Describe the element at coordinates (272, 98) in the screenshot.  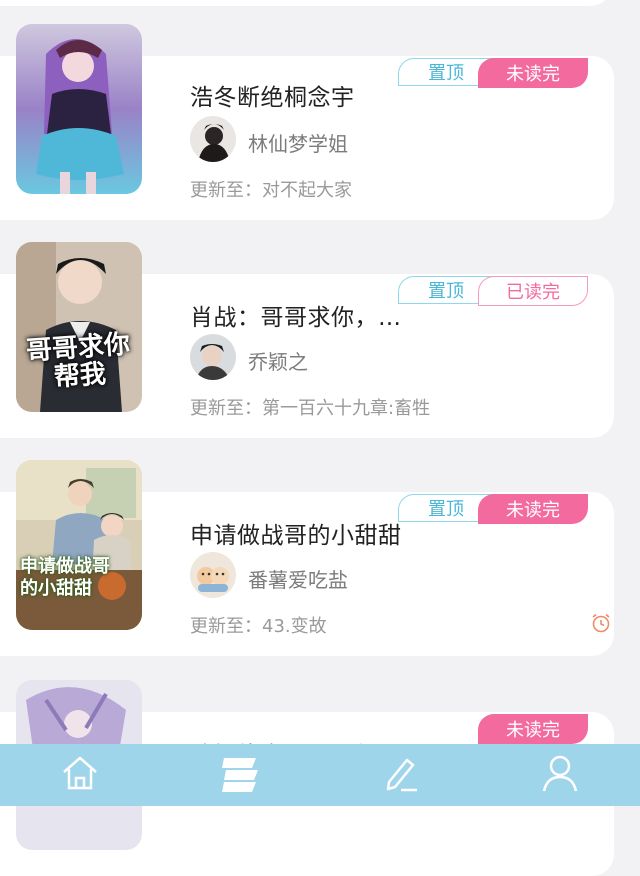
I see `book-title: 浩冬断绝桐念宇` at that location.